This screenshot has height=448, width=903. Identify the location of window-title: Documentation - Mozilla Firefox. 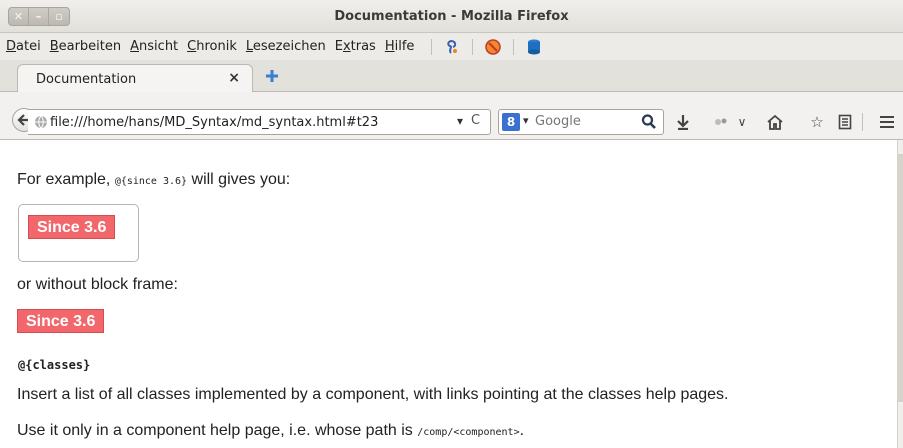
(451, 16).